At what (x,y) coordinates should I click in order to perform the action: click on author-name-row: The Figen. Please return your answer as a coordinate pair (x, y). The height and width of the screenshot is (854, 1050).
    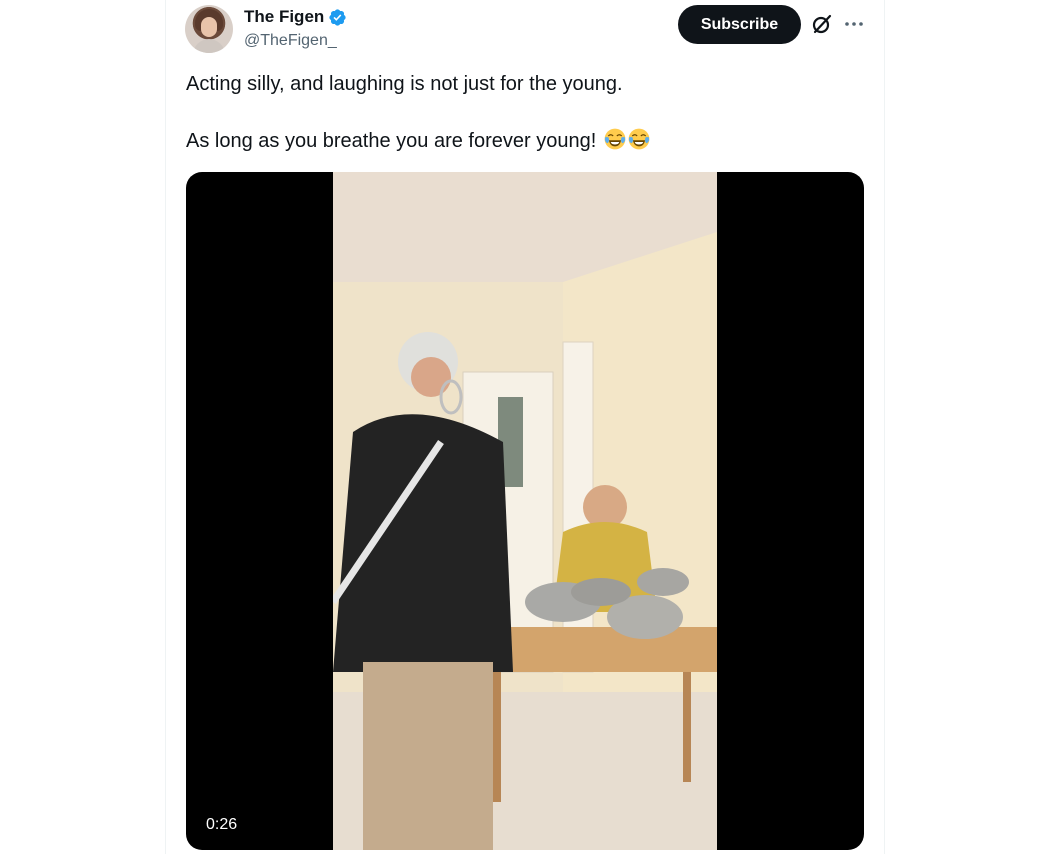
    Looking at the image, I should click on (295, 17).